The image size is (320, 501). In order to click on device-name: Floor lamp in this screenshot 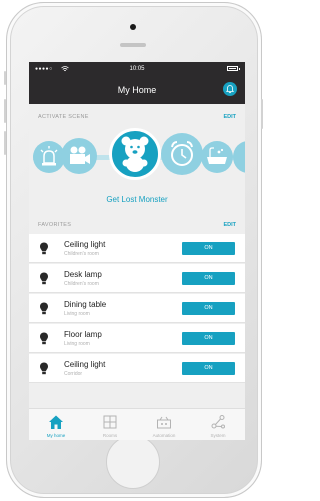, I will do `click(83, 334)`.